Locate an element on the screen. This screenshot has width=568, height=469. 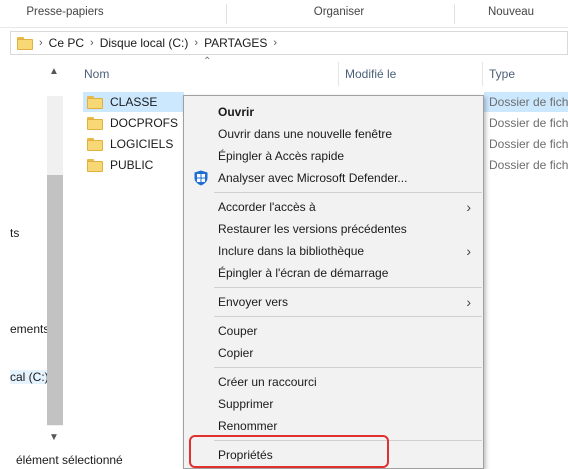
column-header-name: Nom is located at coordinates (96, 79).